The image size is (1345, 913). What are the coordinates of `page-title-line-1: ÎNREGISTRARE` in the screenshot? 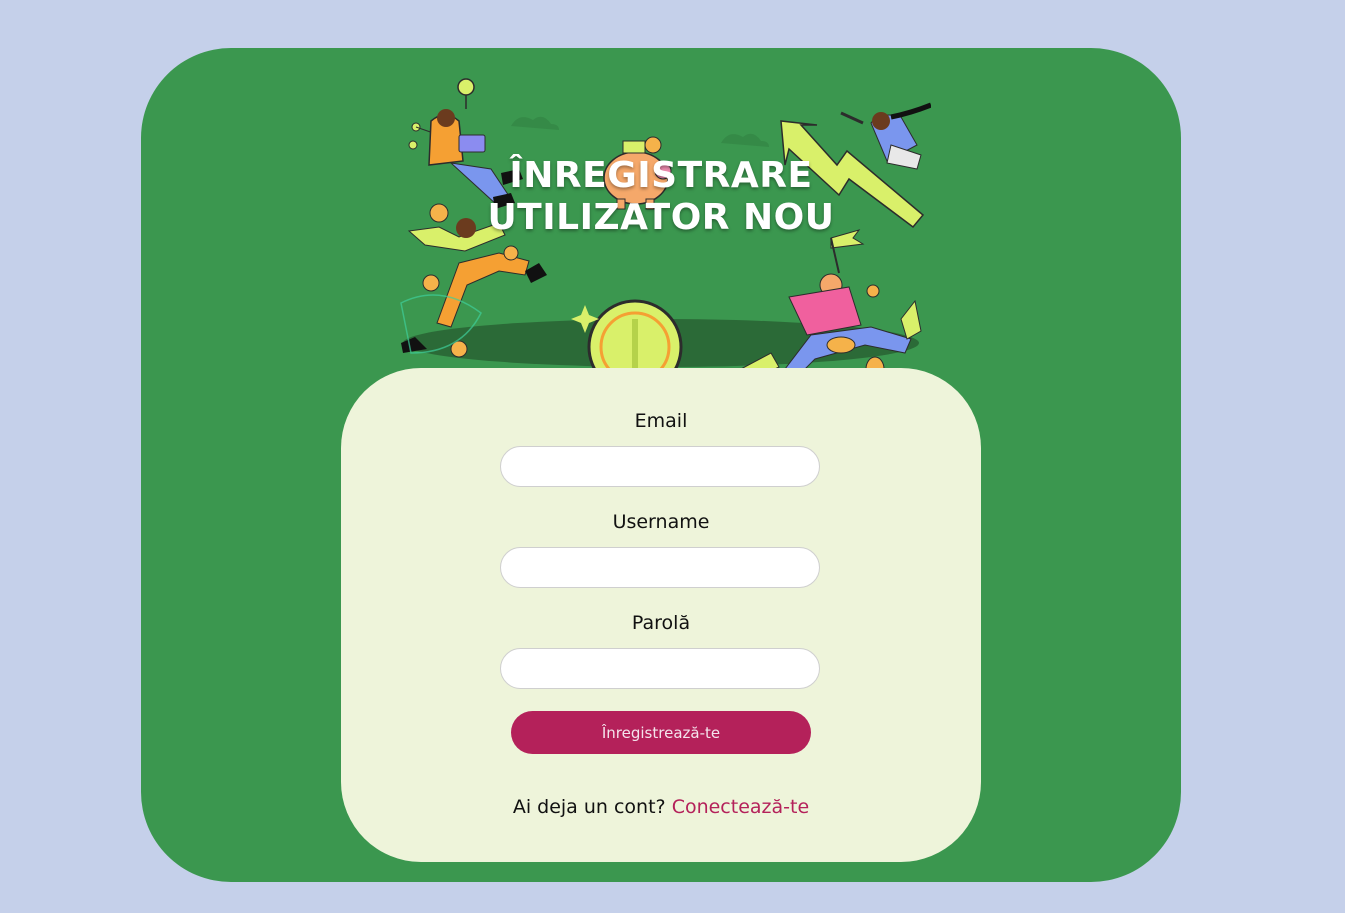 It's located at (661, 175).